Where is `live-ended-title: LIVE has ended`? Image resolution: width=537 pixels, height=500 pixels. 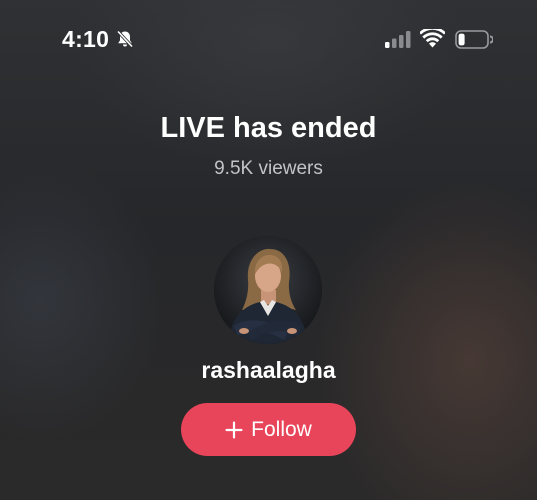 live-ended-title: LIVE has ended is located at coordinates (268, 128).